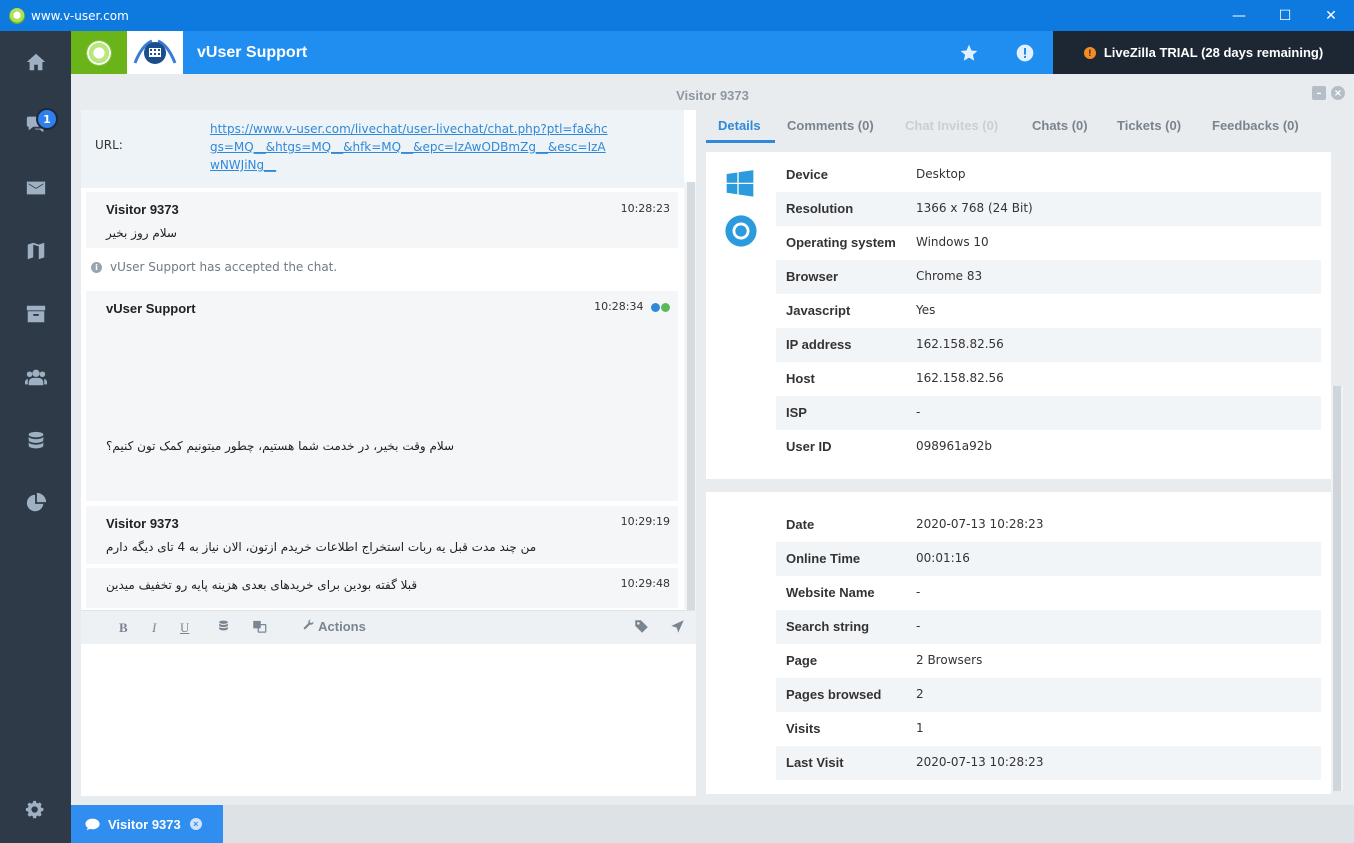 The width and height of the screenshot is (1354, 843). What do you see at coordinates (677, 15) in the screenshot?
I see `window-titlebar: www.v-user.com — ☐ ✕` at bounding box center [677, 15].